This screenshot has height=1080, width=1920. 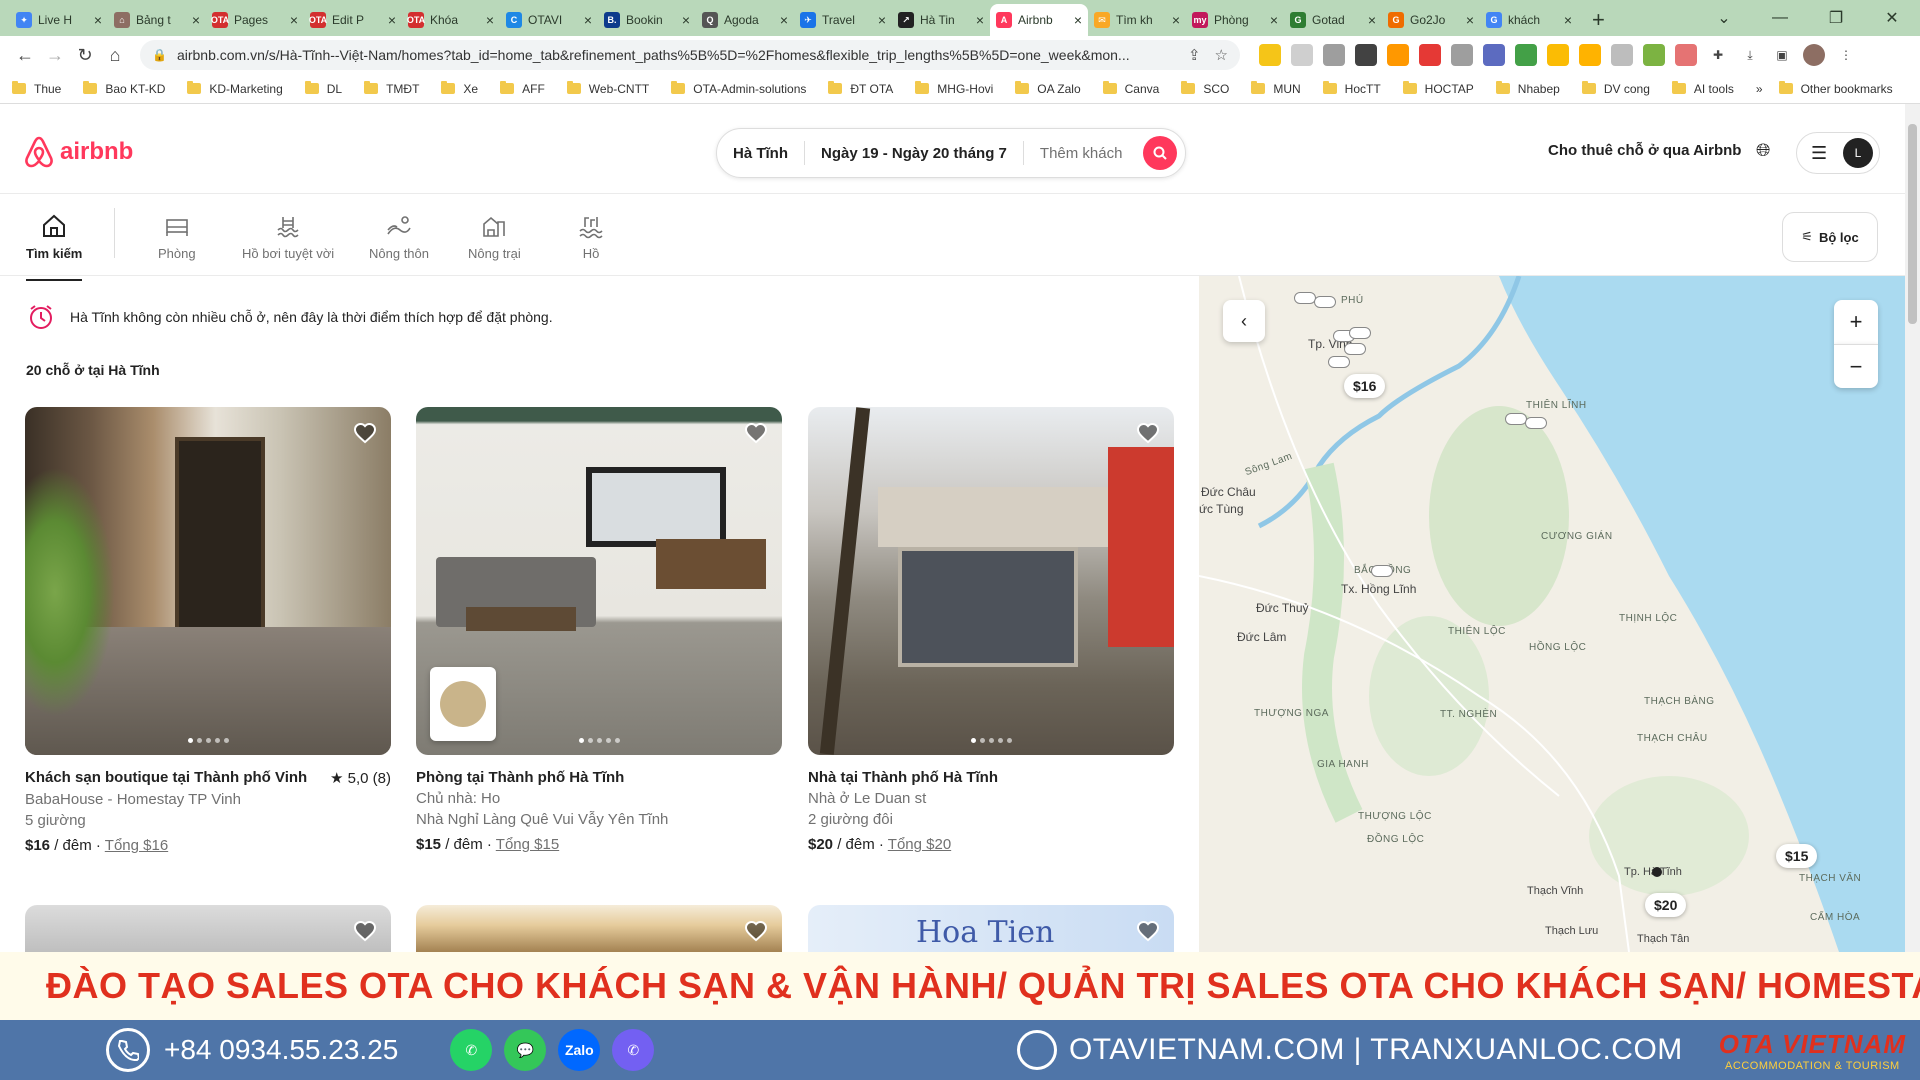 What do you see at coordinates (1846, 55) in the screenshot?
I see `kebab-menu-icon: ⋮` at bounding box center [1846, 55].